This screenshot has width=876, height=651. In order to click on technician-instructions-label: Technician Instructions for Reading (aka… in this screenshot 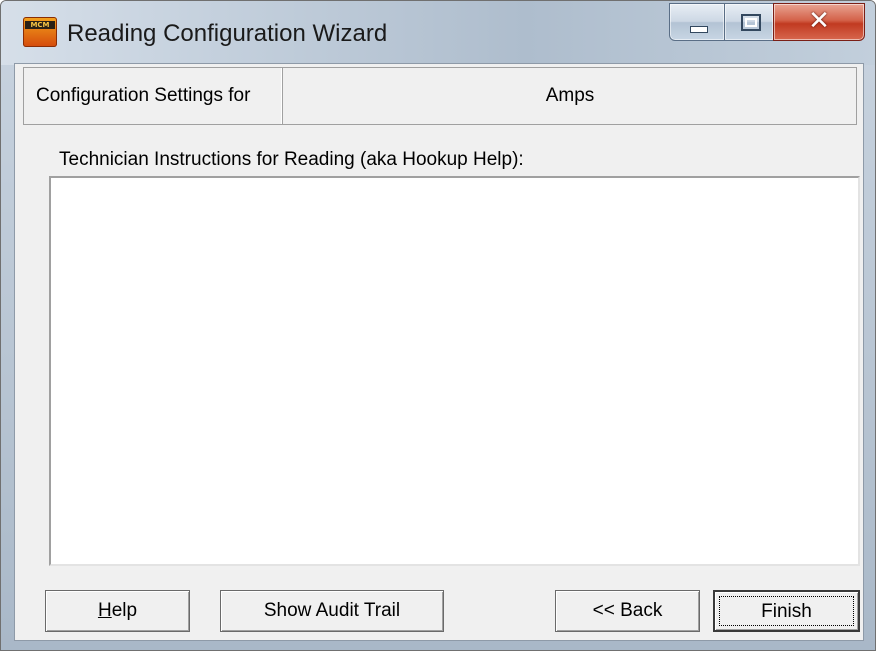, I will do `click(291, 159)`.